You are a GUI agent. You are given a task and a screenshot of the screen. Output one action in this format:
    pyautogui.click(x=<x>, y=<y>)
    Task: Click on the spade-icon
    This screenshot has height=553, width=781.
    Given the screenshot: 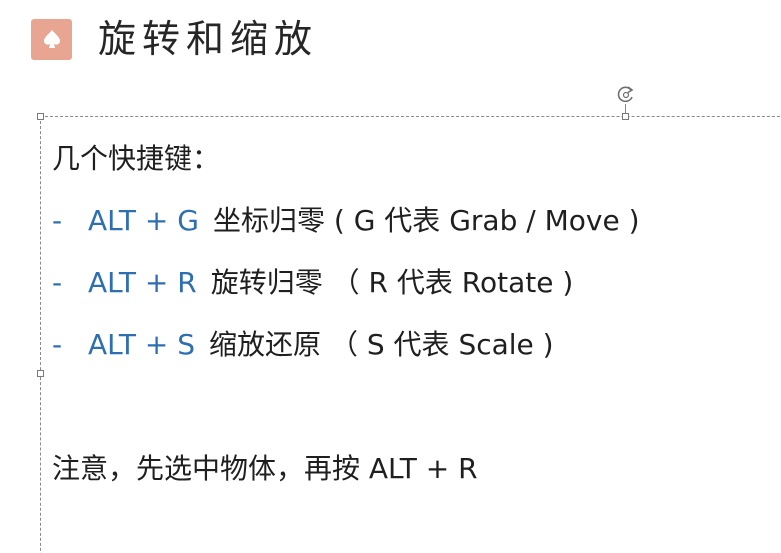 What is the action you would take?
    pyautogui.click(x=51, y=39)
    